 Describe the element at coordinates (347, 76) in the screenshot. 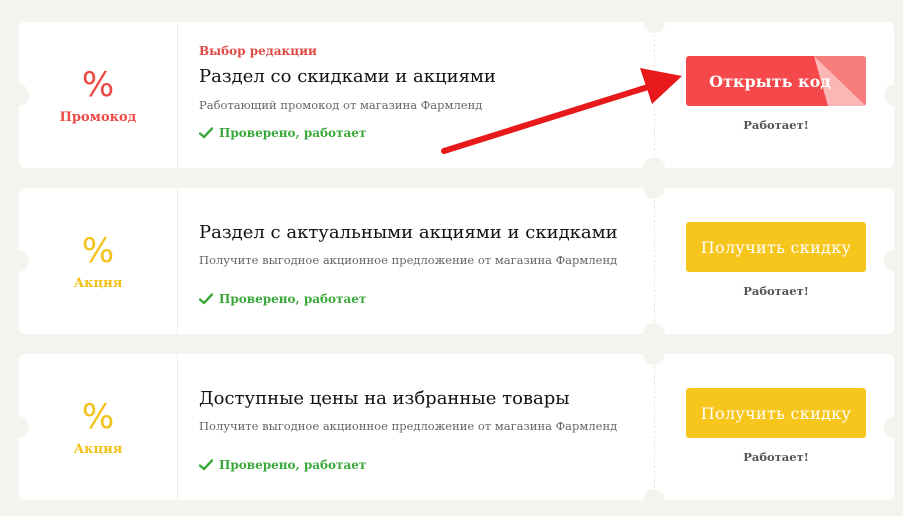

I see `offer-title: Раздел со скидками и акциями` at that location.